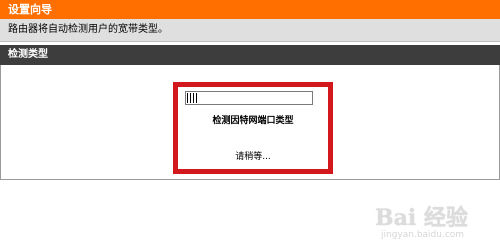 This screenshot has width=500, height=250. What do you see at coordinates (423, 235) in the screenshot?
I see `watermark-url: jingyan.baidu.com` at bounding box center [423, 235].